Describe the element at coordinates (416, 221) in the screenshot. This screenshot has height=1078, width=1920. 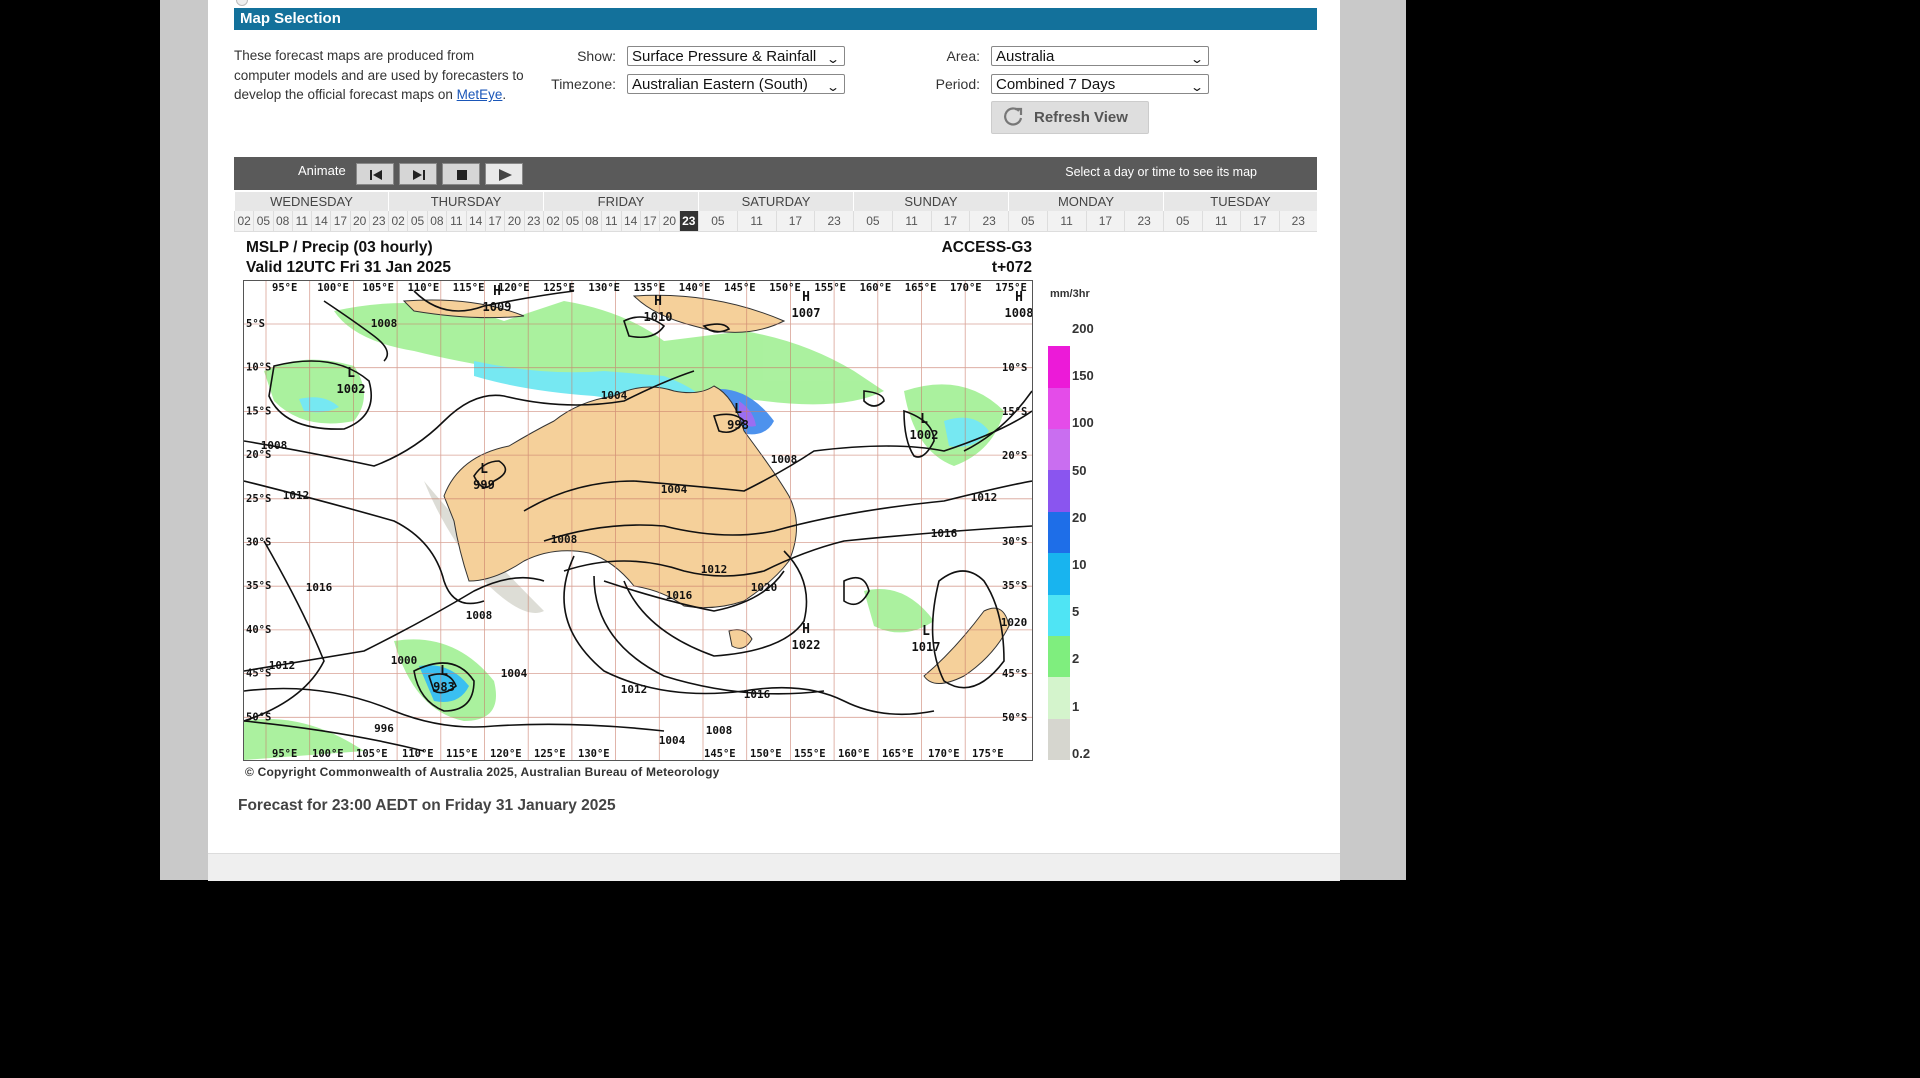
I see `hour-thursday-05: 05` at that location.